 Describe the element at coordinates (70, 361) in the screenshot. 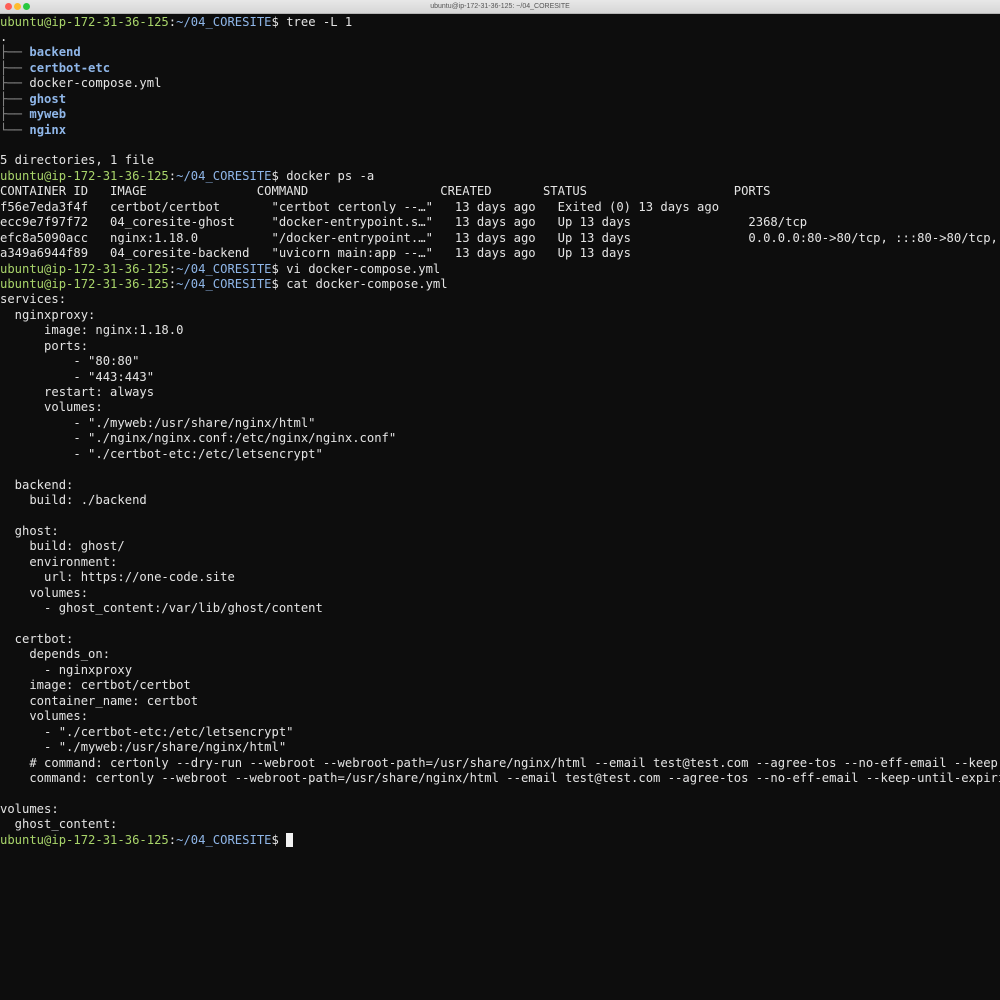

I see `compose-line: - "80:80"` at that location.